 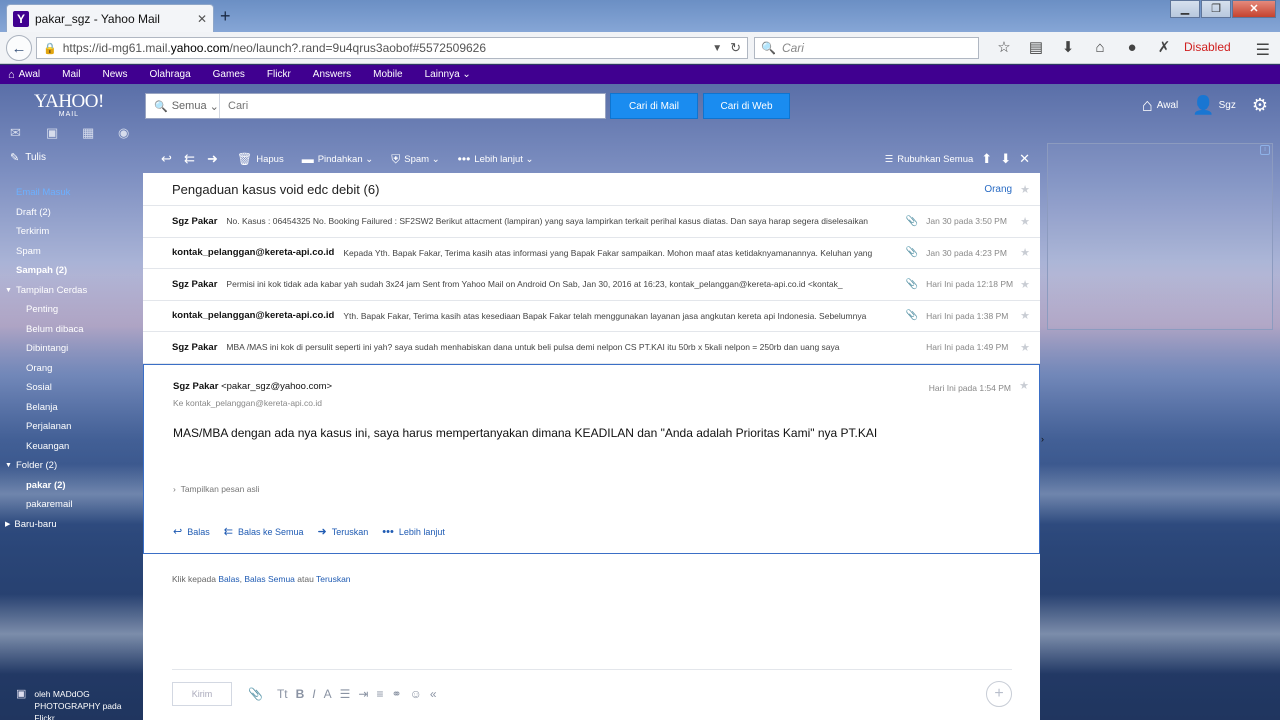 What do you see at coordinates (28, 157) in the screenshot?
I see `compose-button: ✎ Tulis` at bounding box center [28, 157].